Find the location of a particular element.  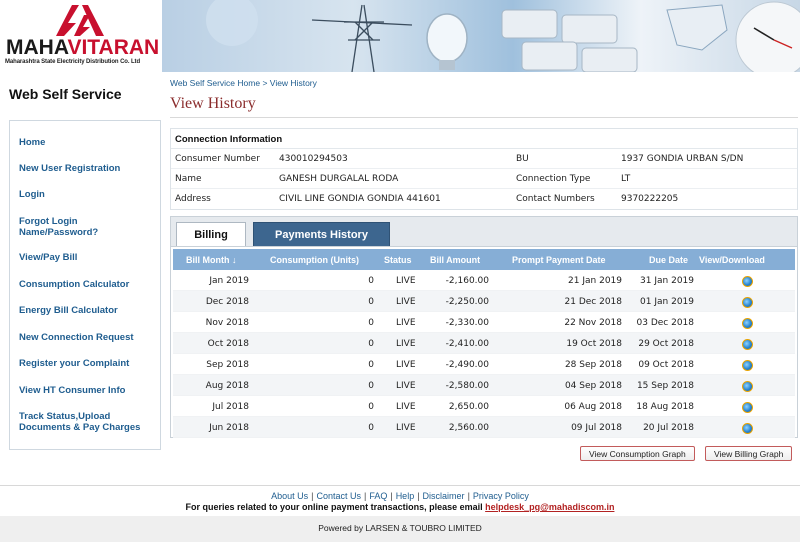

prompt-payment-date-cell: 04 Sep 2018 is located at coordinates (593, 386).